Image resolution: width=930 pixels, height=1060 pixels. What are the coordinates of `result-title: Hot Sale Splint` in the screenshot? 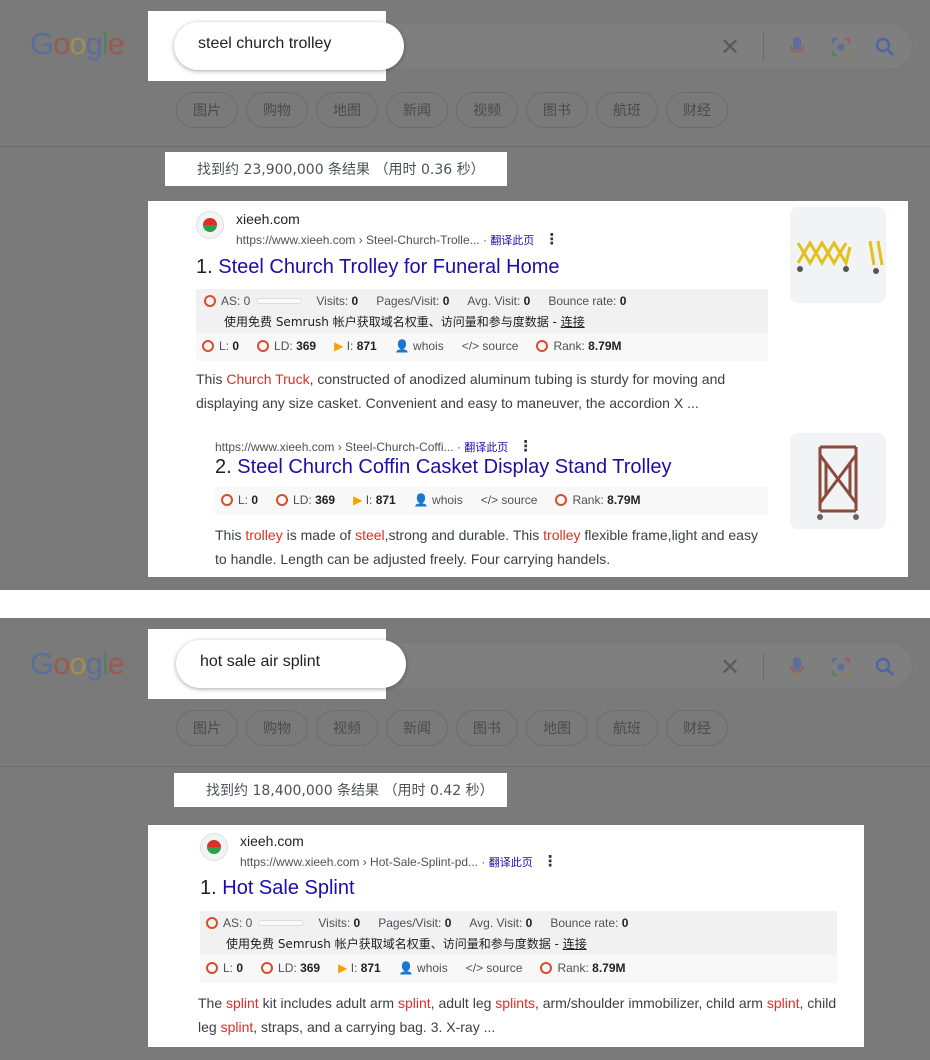 It's located at (288, 888).